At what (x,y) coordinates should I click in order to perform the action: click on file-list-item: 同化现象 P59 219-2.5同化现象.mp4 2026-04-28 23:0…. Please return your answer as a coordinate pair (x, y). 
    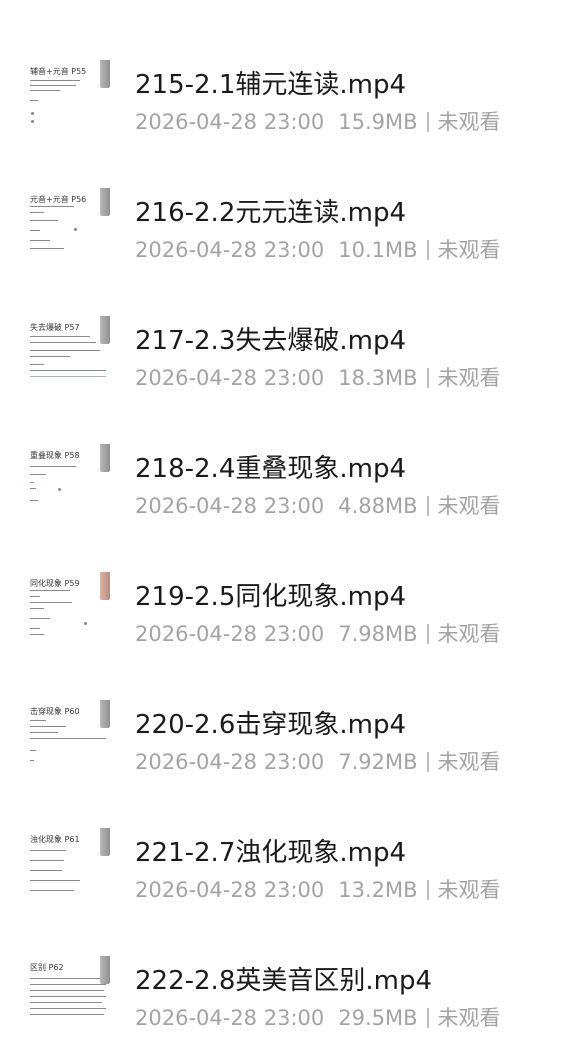
    Looking at the image, I should click on (282, 590).